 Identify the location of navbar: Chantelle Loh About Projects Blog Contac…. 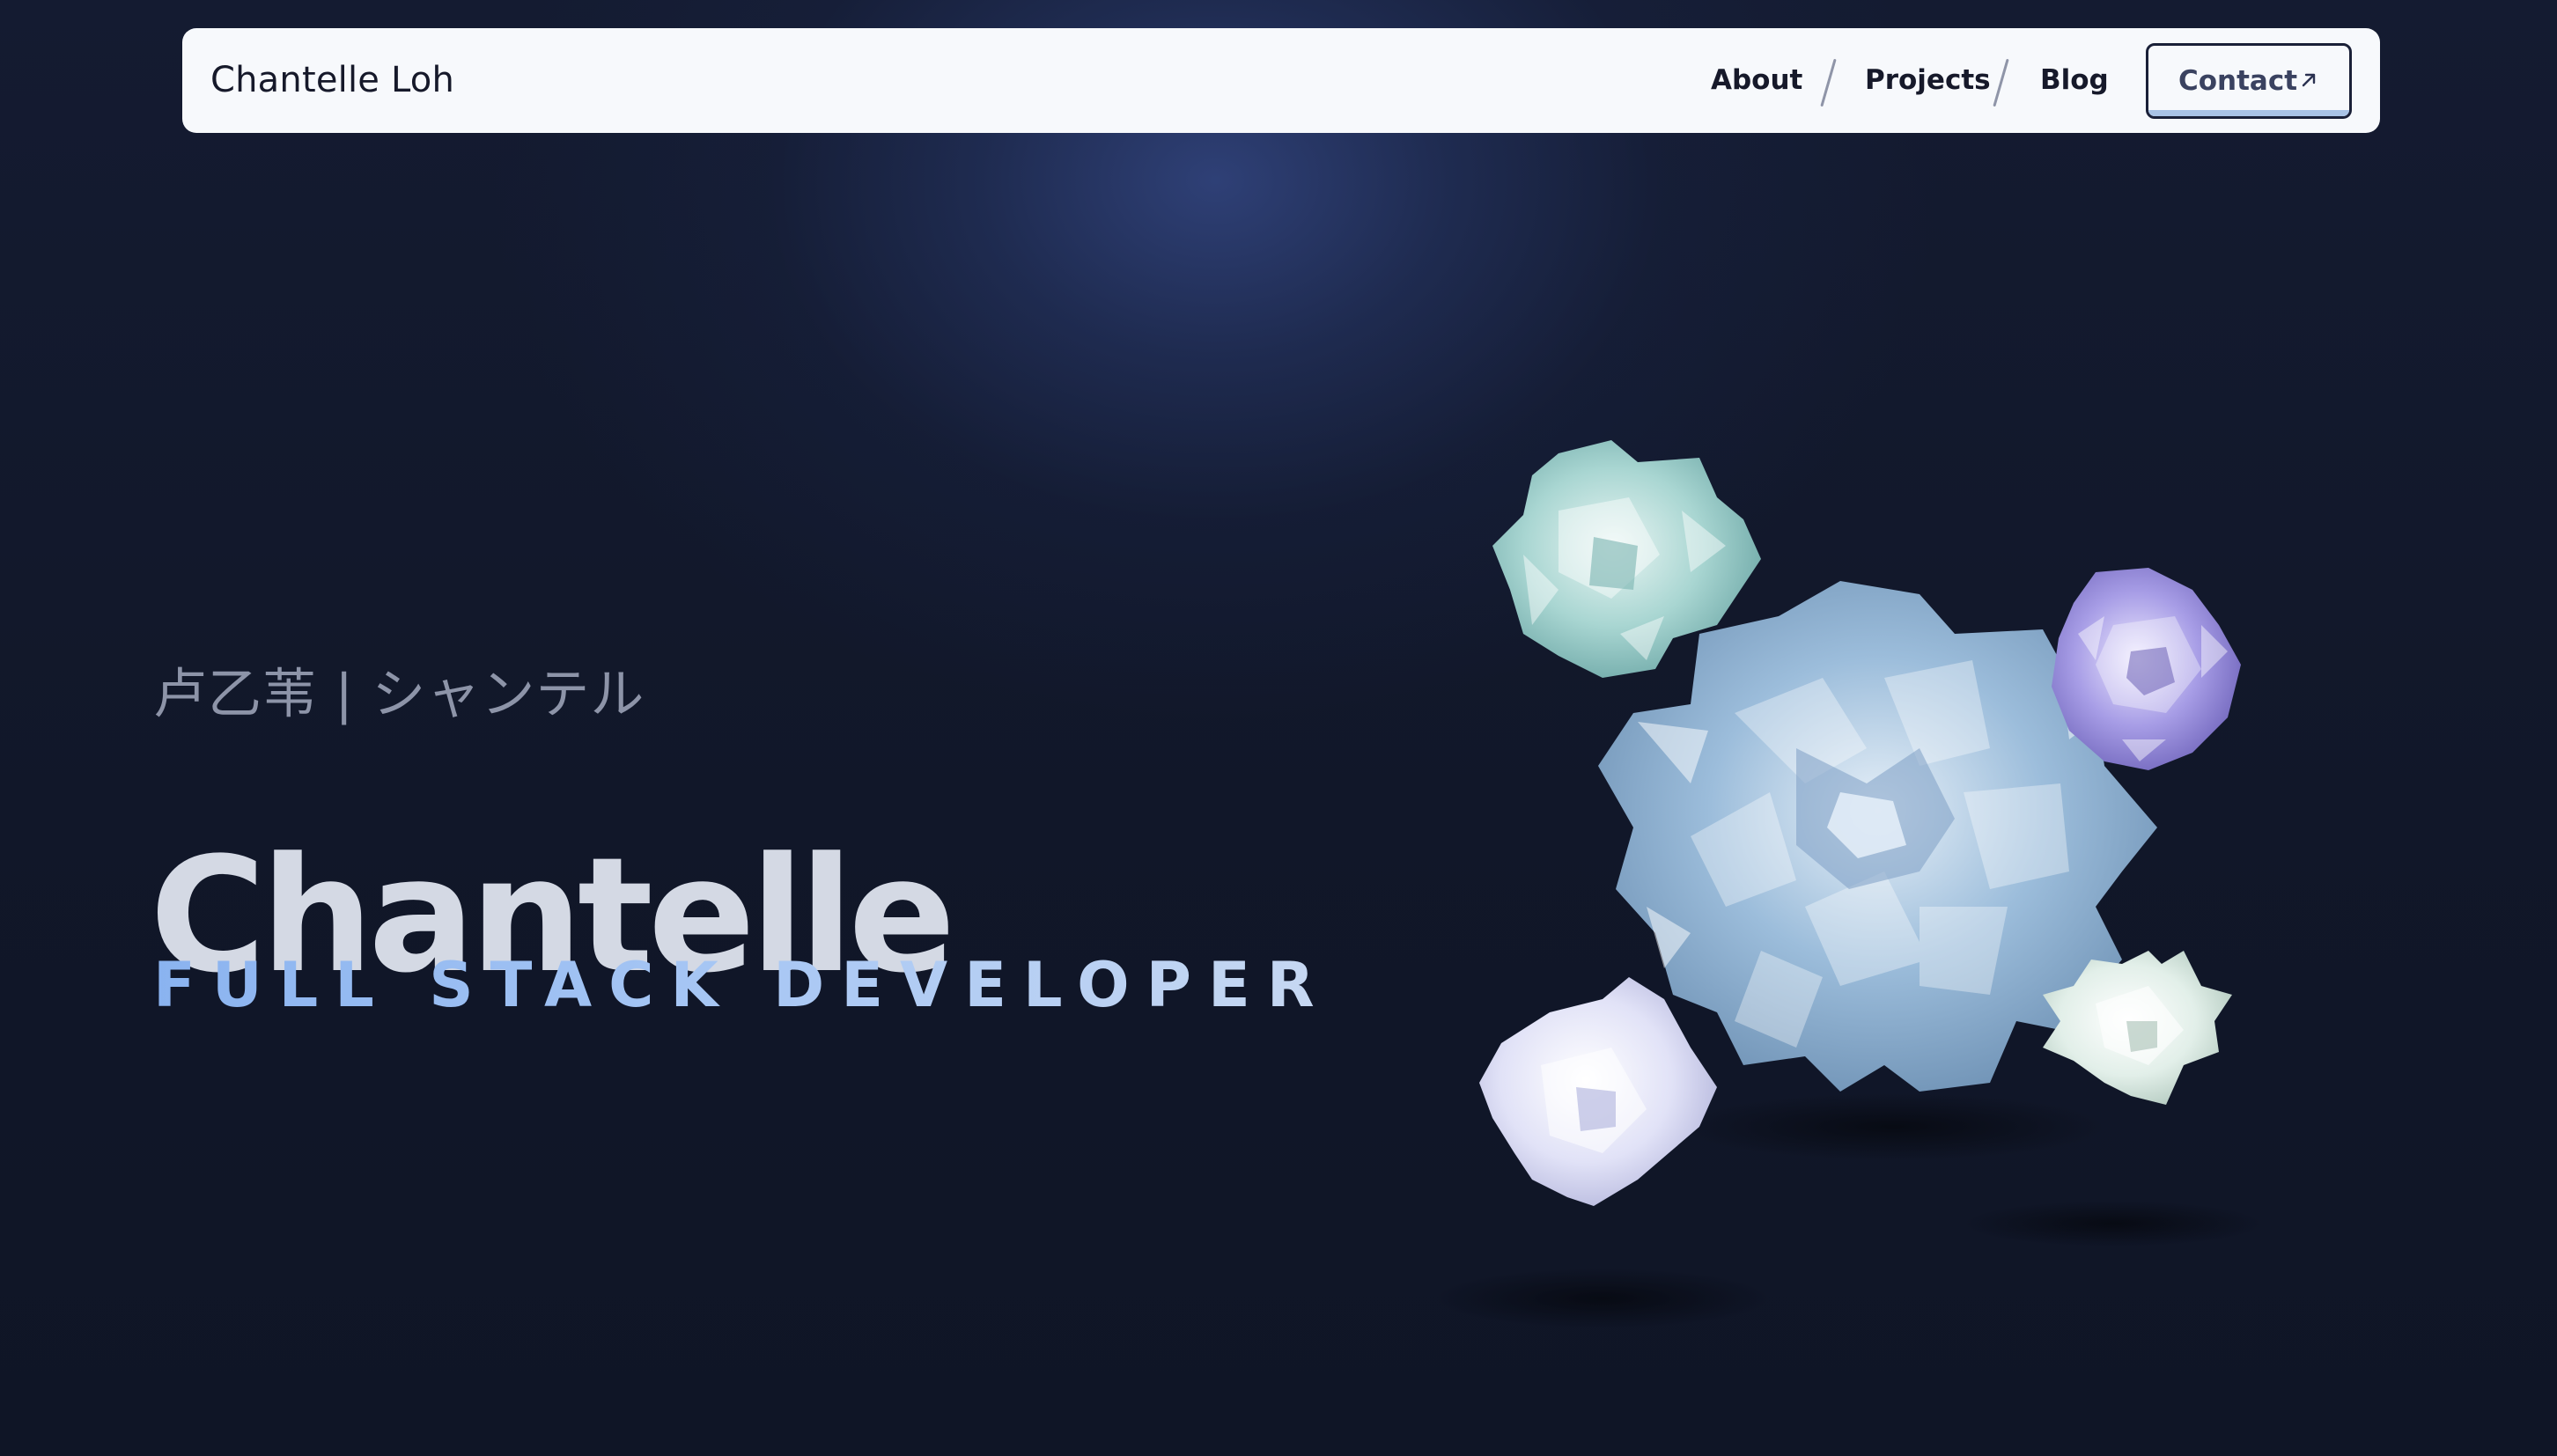
(1281, 80).